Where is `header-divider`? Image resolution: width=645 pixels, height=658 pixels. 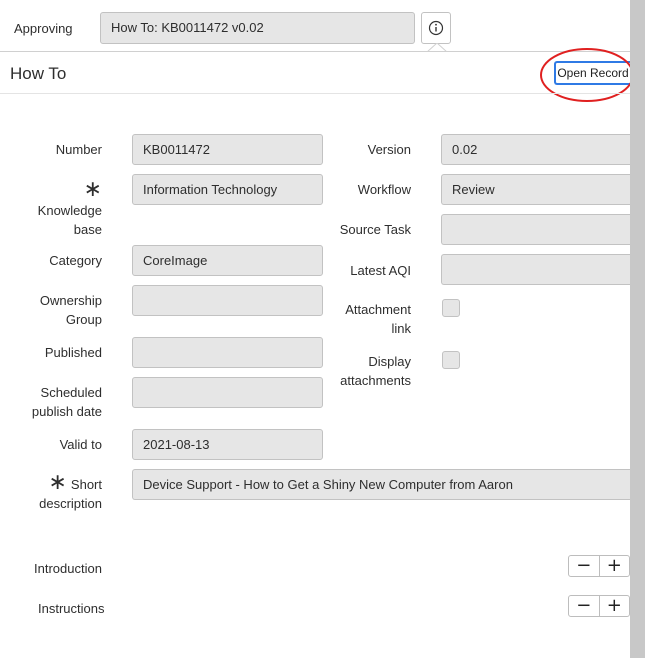
header-divider is located at coordinates (315, 93).